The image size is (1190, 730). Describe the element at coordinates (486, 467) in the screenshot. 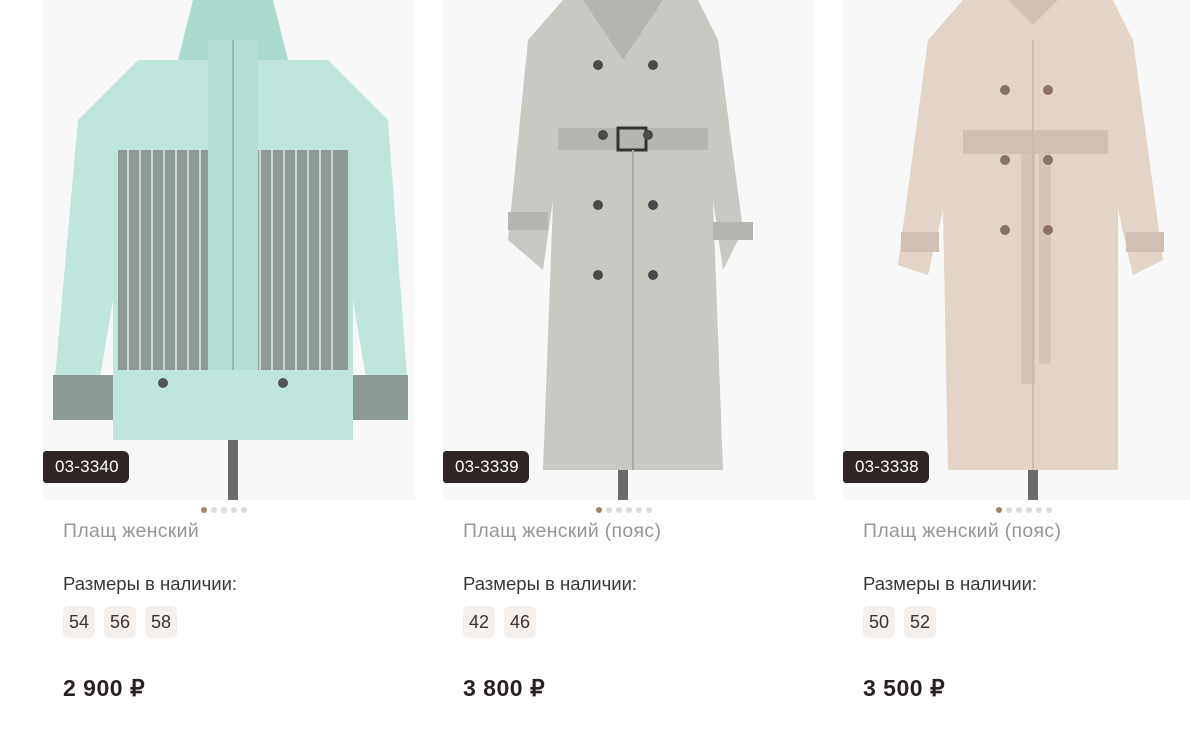

I see `product-sku-badge: 03-3339` at that location.